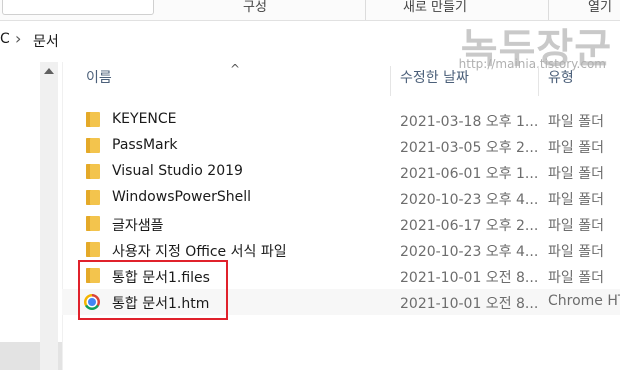  Describe the element at coordinates (138, 226) in the screenshot. I see `file-name: 글자샘플` at that location.